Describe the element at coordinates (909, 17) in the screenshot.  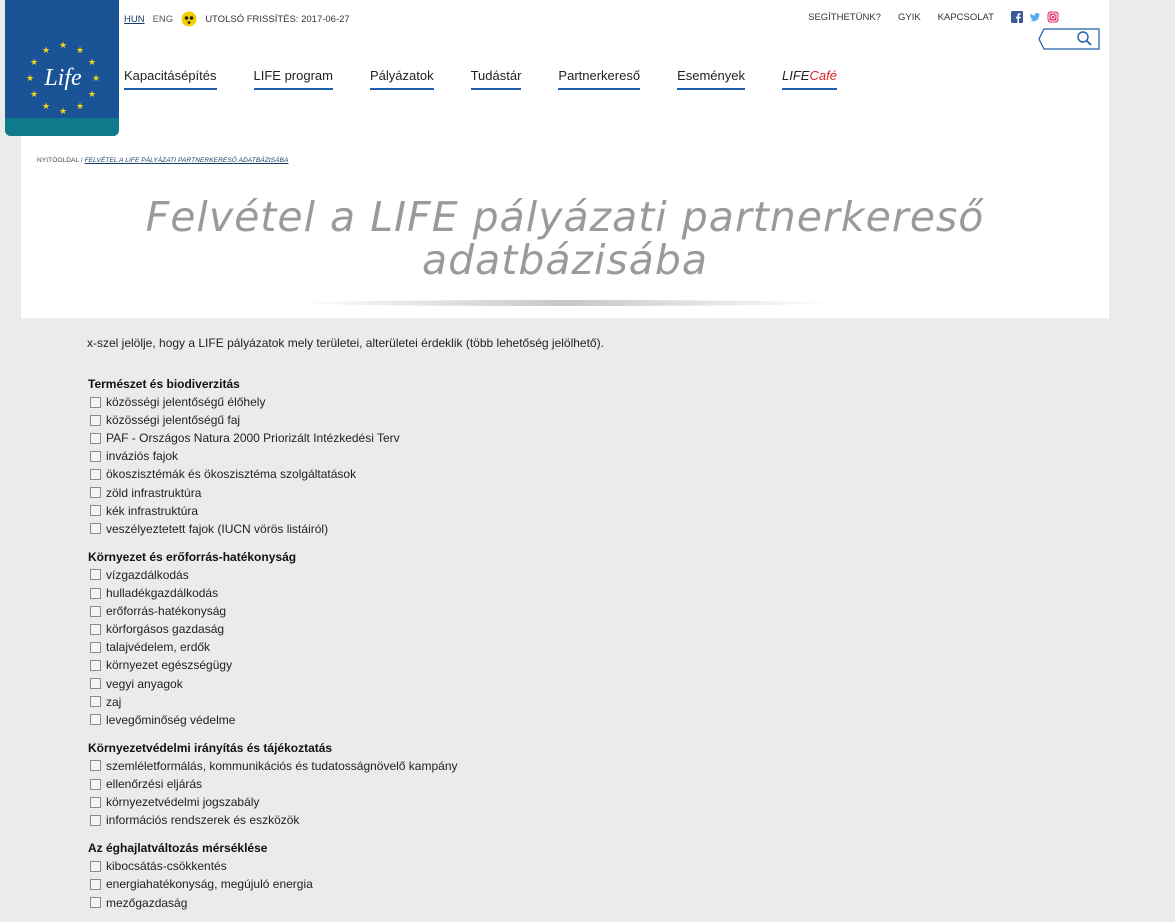
I see `faq-link: GYIK` at that location.